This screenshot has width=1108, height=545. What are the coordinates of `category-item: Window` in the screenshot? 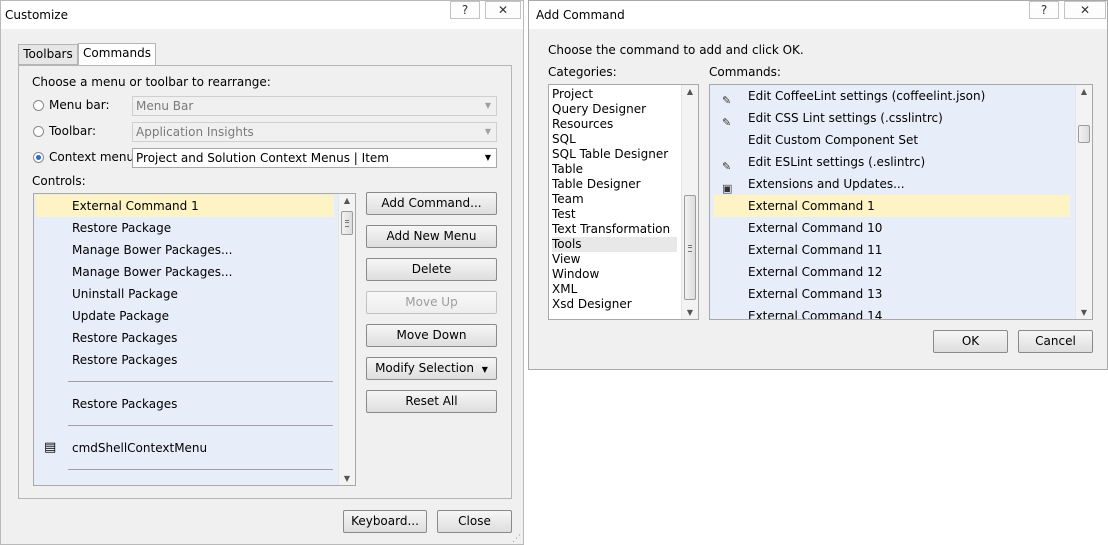 It's located at (614, 274).